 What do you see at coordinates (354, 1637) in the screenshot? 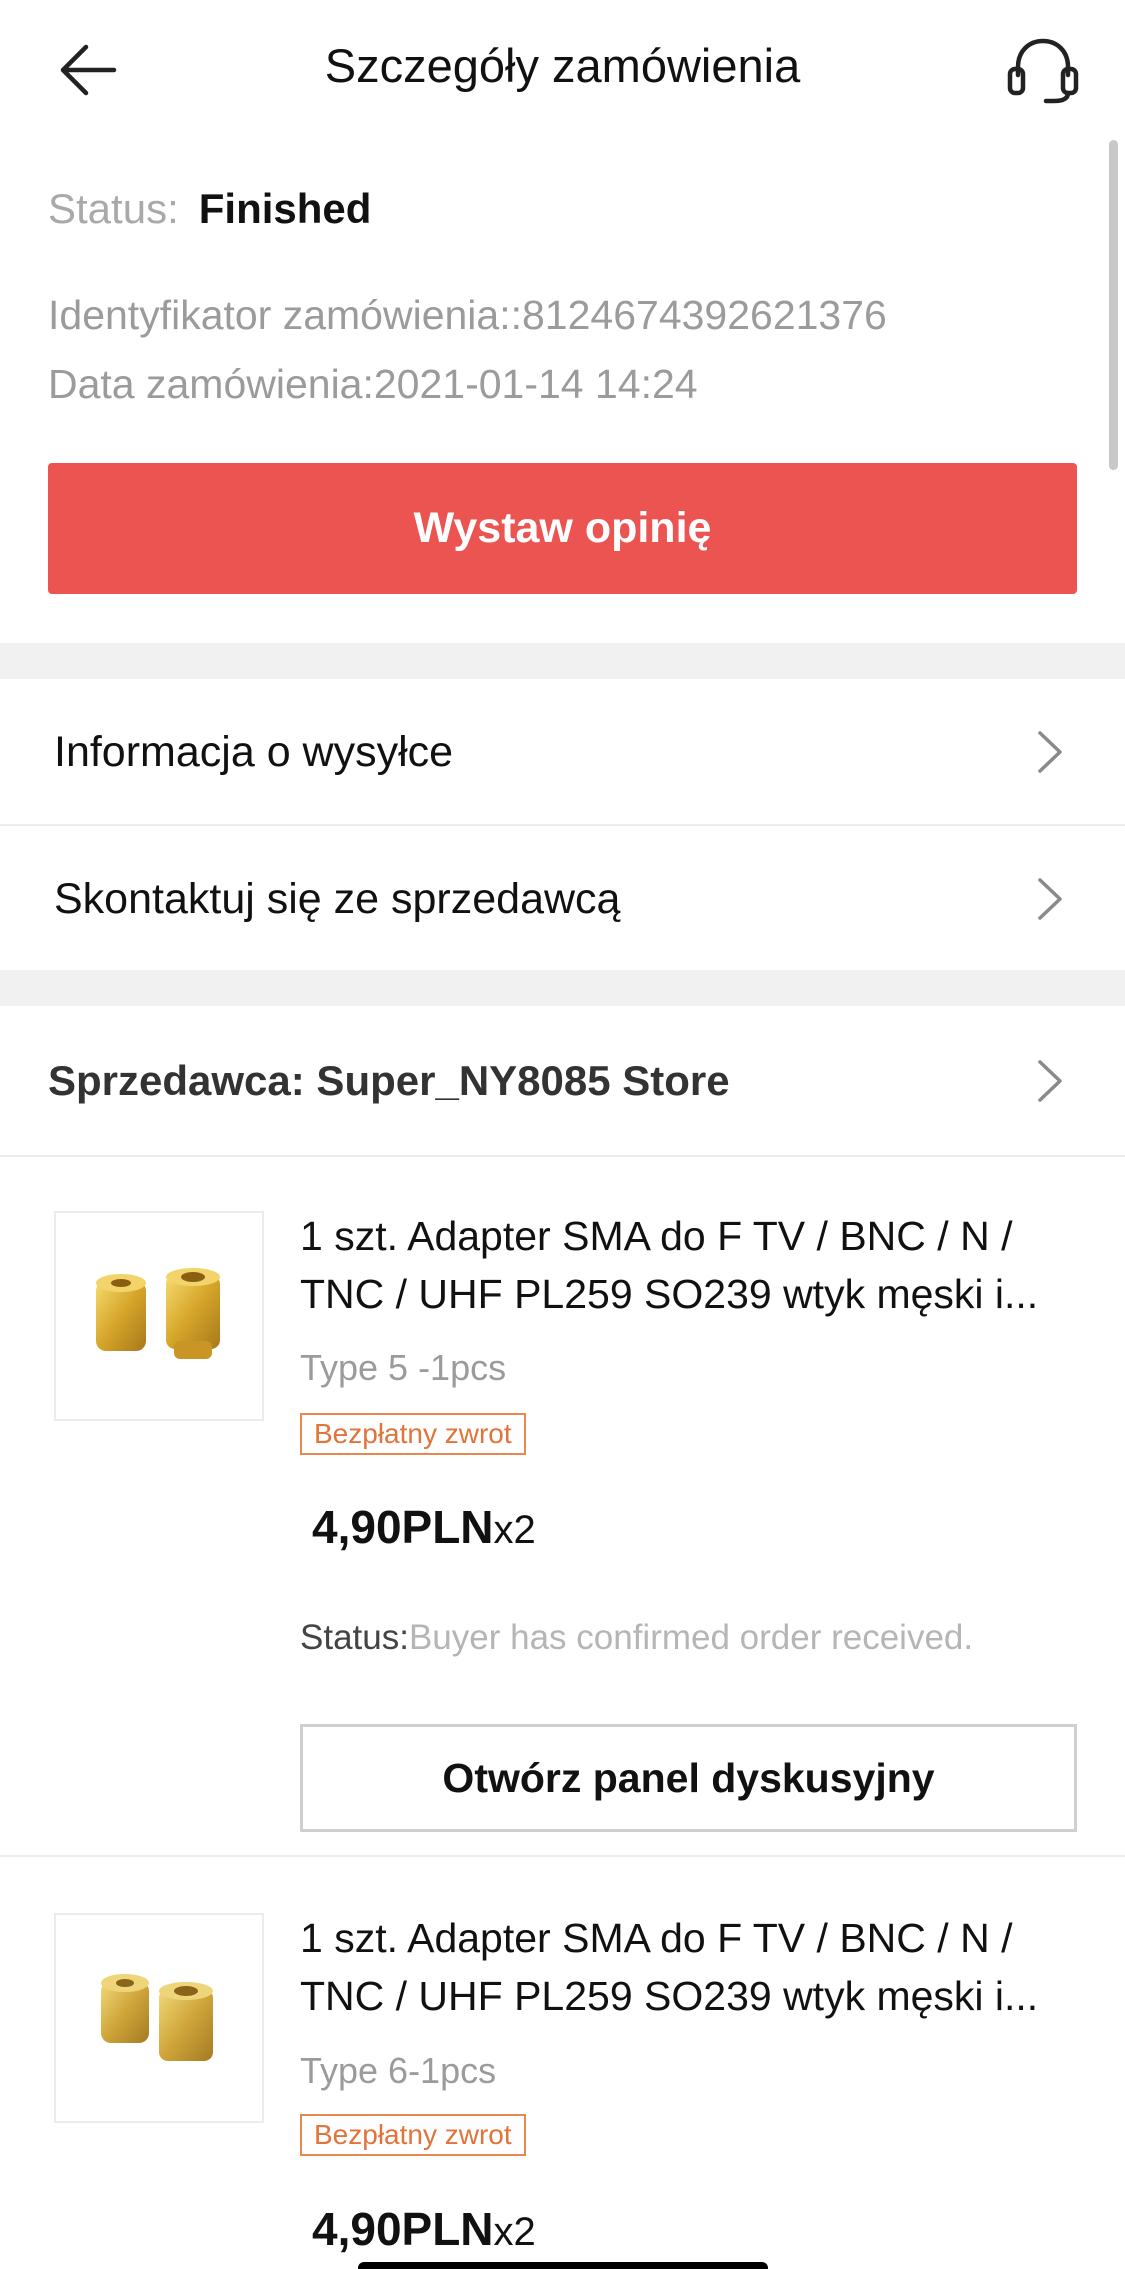
I see `item-status-label: Status:` at bounding box center [354, 1637].